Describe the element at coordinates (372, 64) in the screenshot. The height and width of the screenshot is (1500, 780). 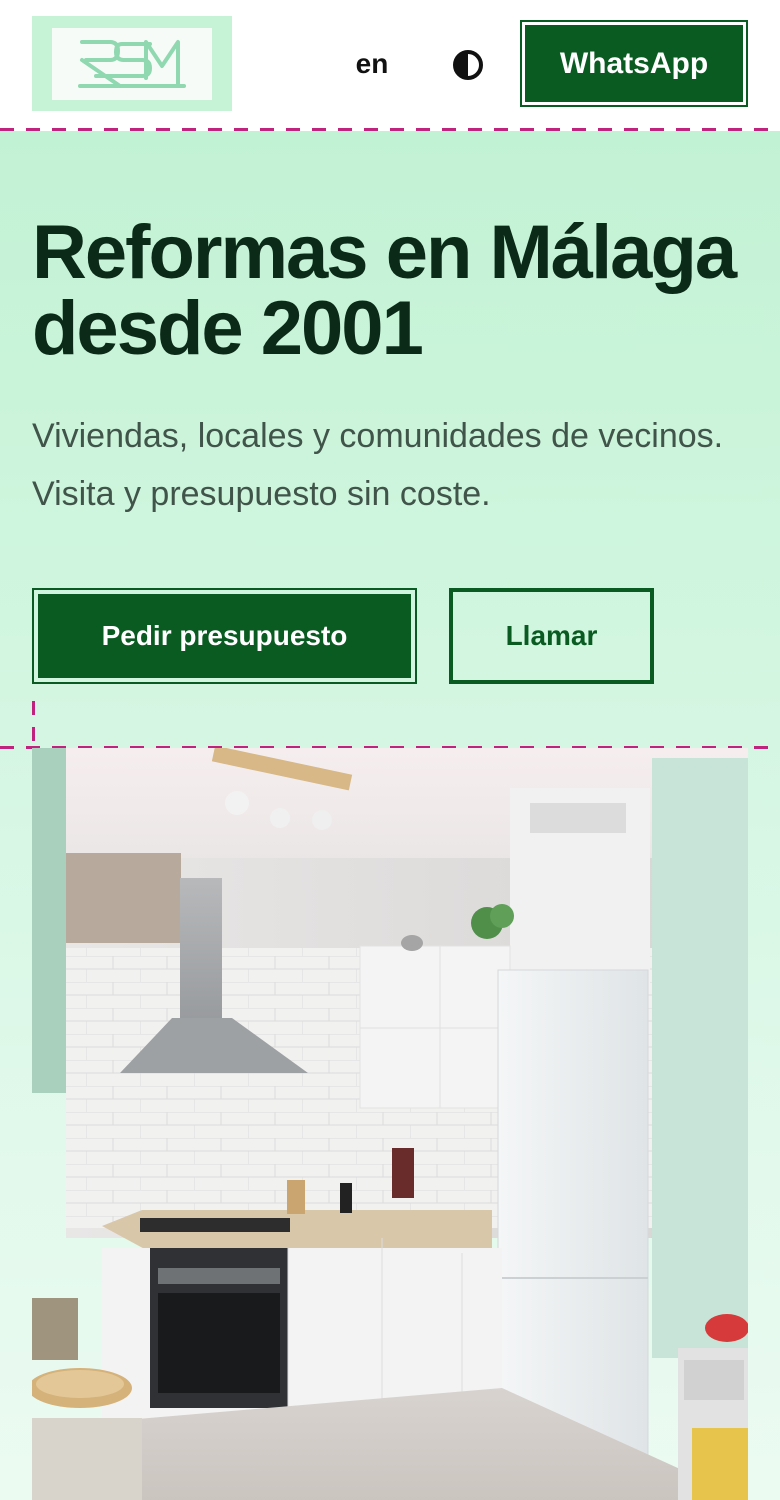
I see `language-switcher: en` at that location.